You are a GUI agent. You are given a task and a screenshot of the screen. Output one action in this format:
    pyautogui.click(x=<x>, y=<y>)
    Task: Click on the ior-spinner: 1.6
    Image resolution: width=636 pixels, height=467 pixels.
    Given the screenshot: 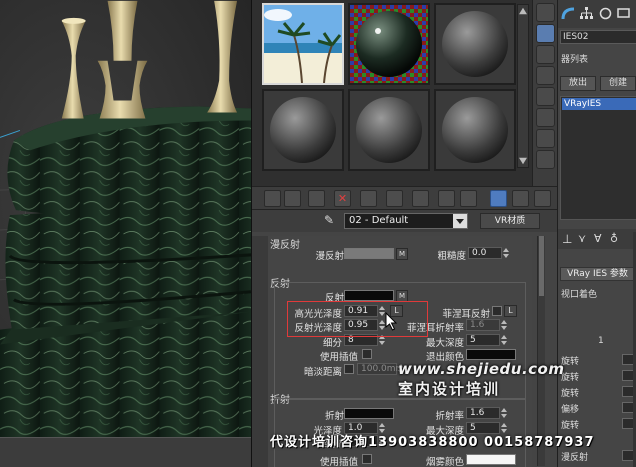 What is the action you would take?
    pyautogui.click(x=486, y=413)
    